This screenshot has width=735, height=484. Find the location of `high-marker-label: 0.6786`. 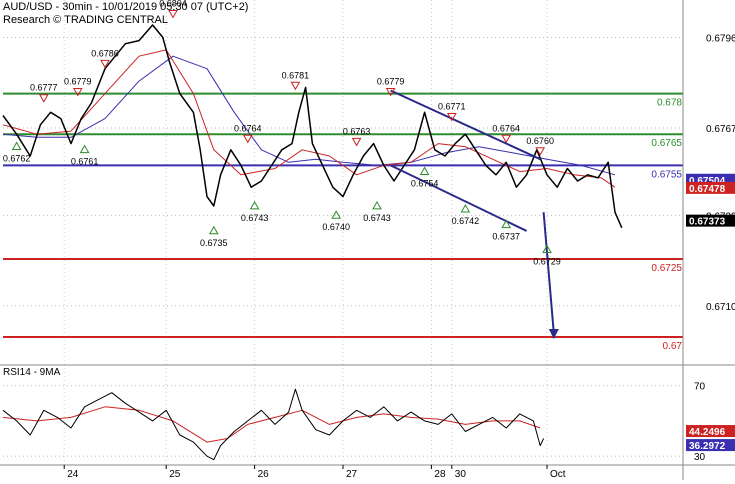

high-marker-label: 0.6786 is located at coordinates (105, 53).